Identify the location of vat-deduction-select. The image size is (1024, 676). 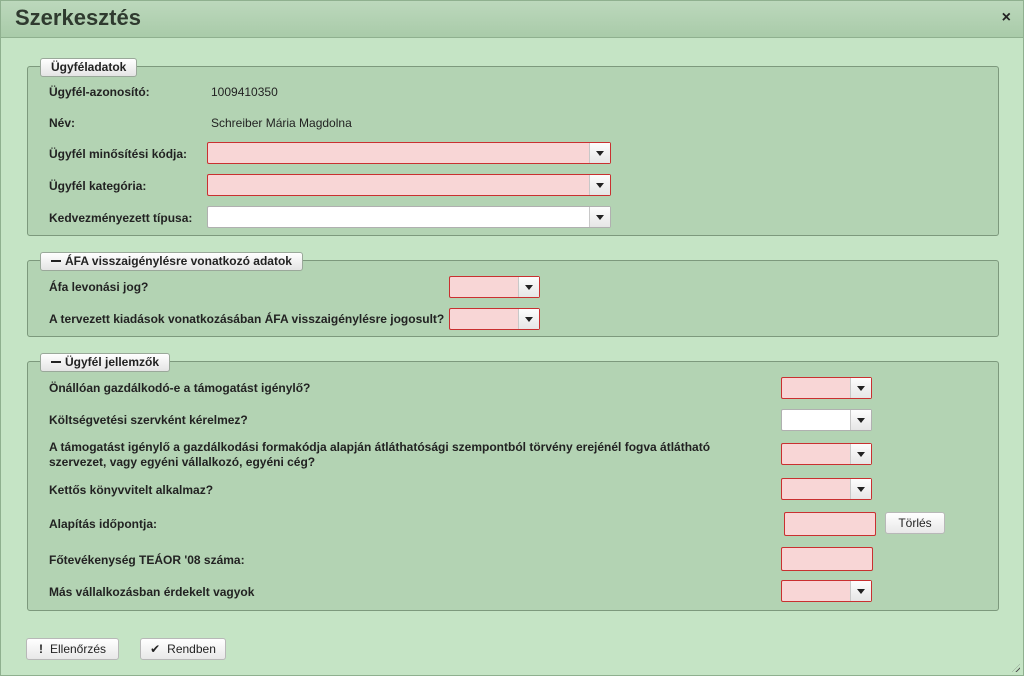
(494, 287).